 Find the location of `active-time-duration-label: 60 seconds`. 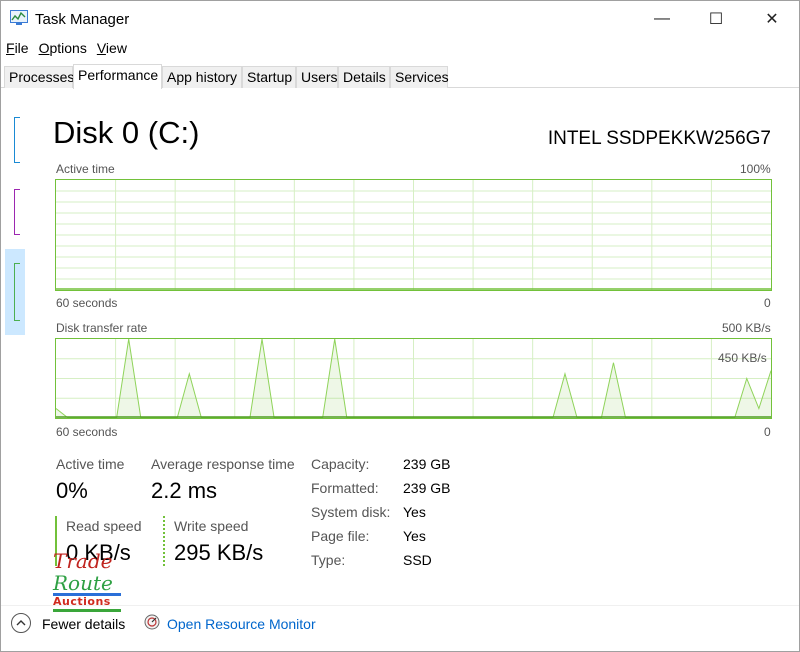

active-time-duration-label: 60 seconds is located at coordinates (87, 303).